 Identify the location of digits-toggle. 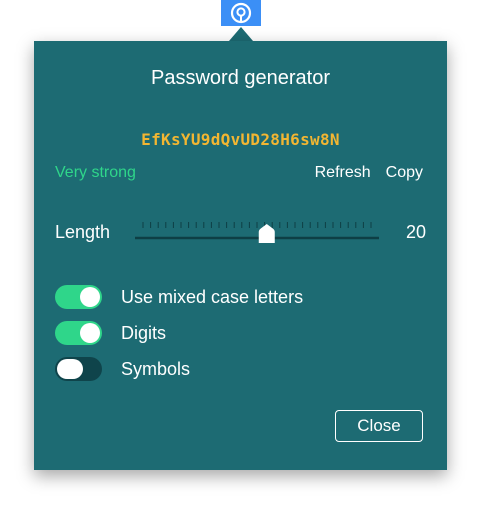
(78, 333).